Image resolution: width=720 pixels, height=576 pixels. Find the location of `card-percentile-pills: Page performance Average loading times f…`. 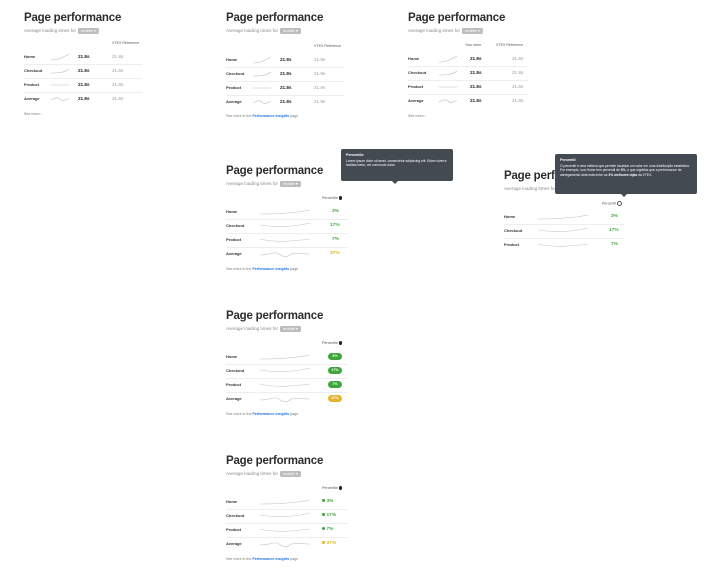

card-percentile-pills: Page performance Average loading times f… is located at coordinates (291, 365).